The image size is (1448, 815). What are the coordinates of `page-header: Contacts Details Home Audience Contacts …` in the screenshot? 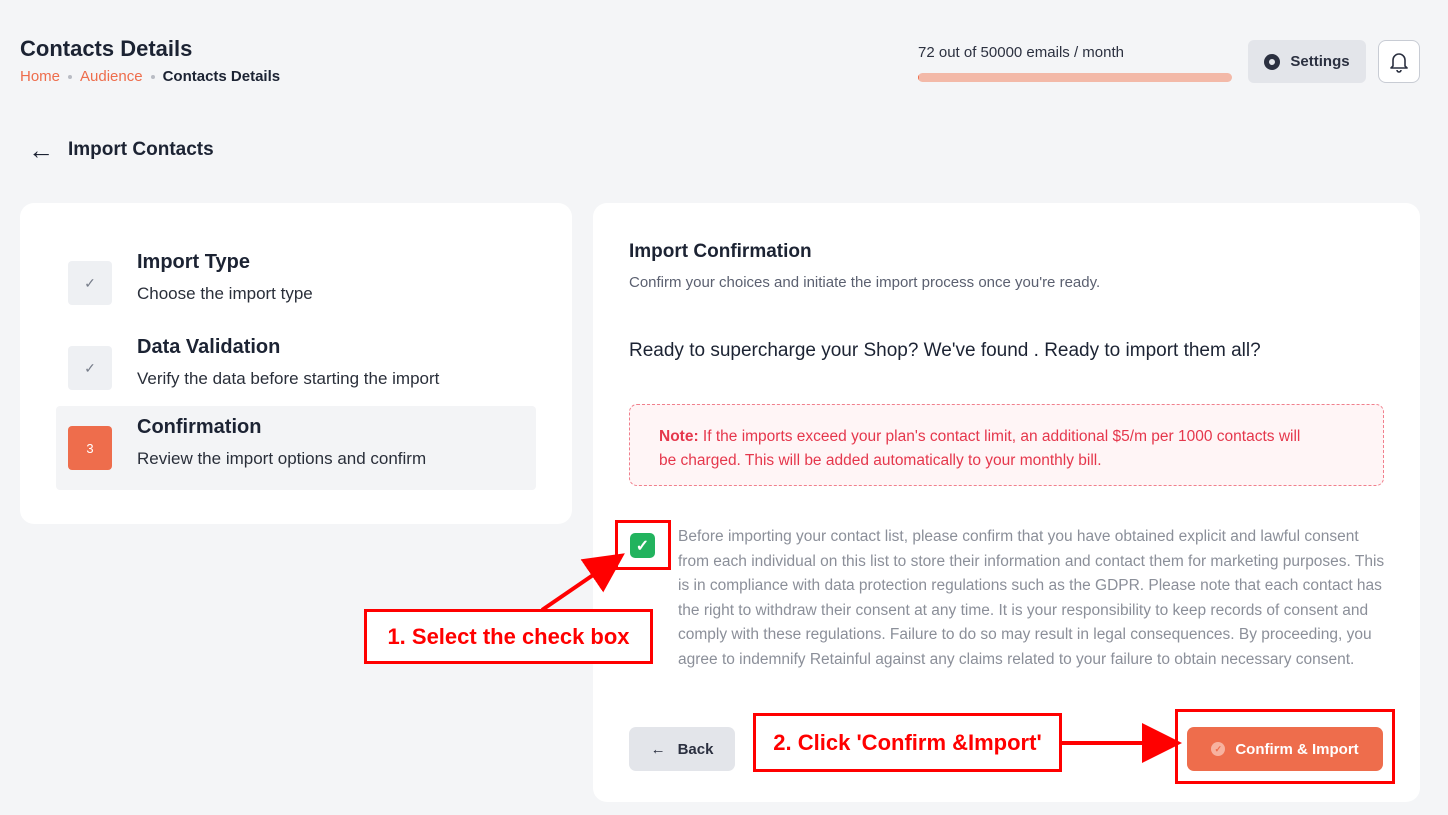 It's located at (724, 55).